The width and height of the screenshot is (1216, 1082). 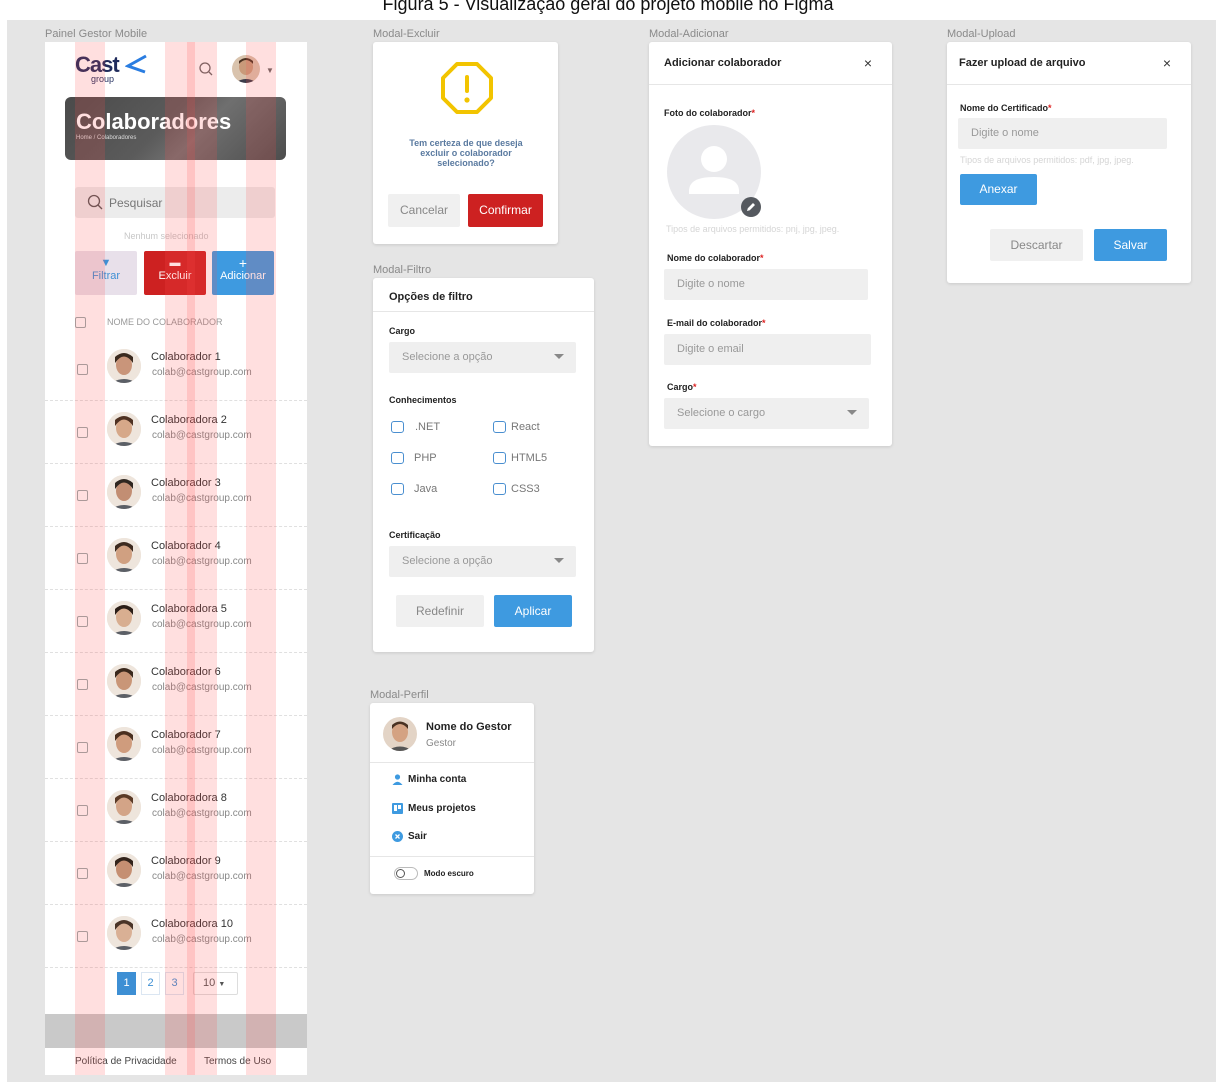 I want to click on search-icon, so click(x=206, y=69).